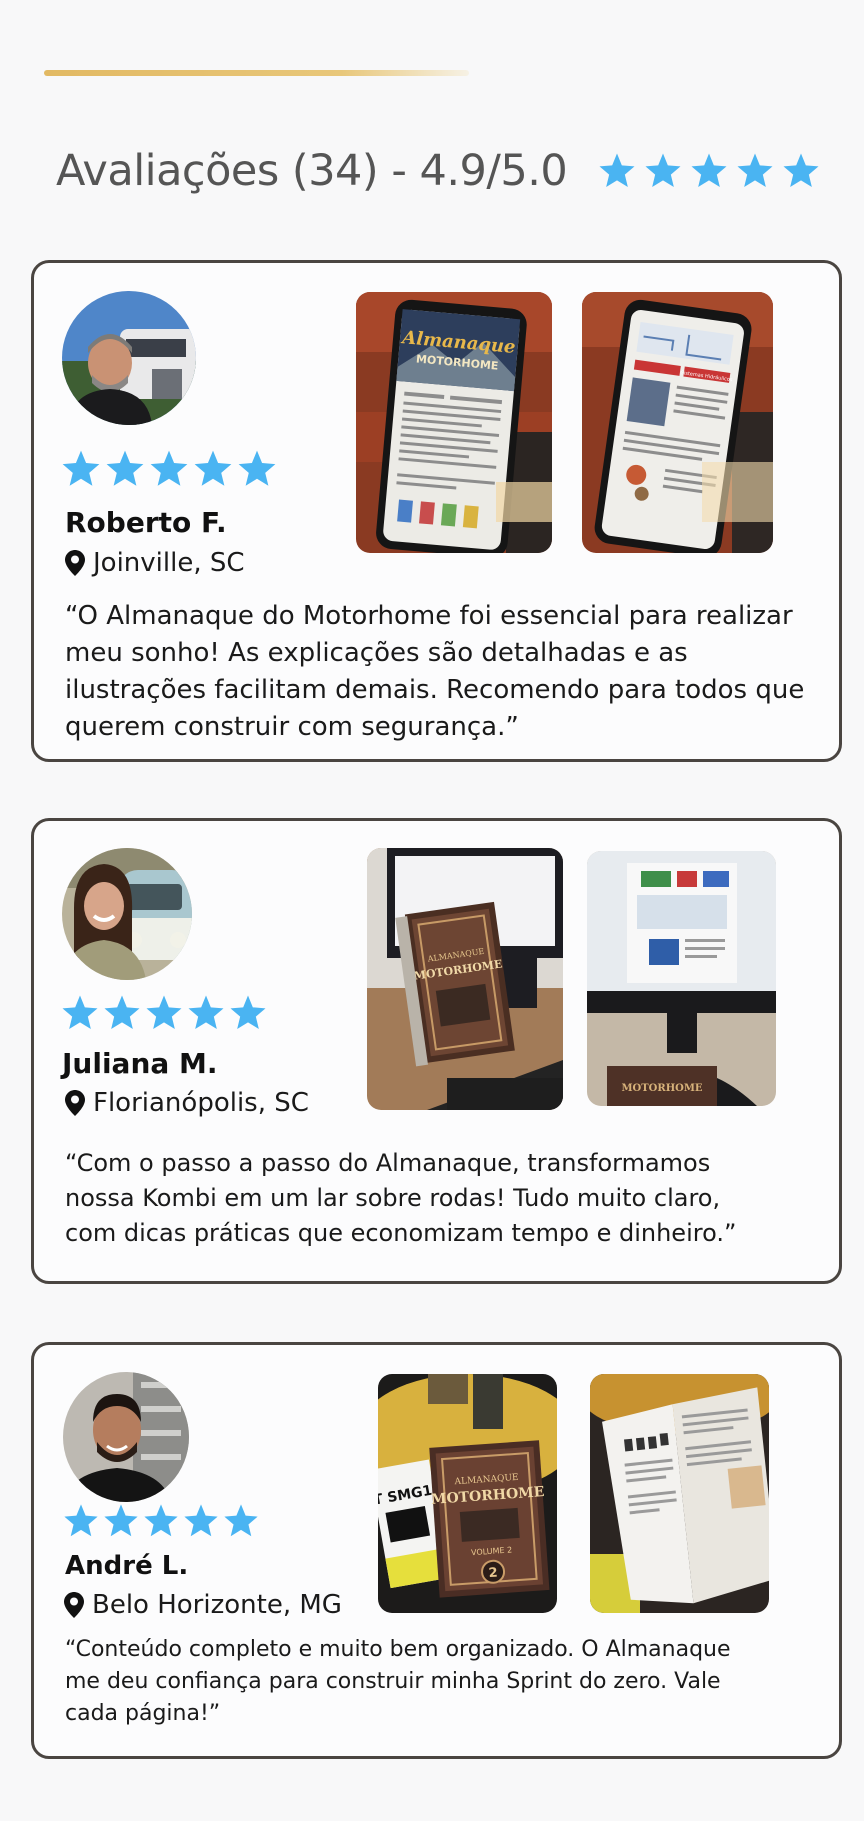 This screenshot has width=864, height=1821. Describe the element at coordinates (467, 1493) in the screenshot. I see `review-photo-book-with-package: T SMG1 ALMANAQUE MOTORHOME VOLUME 2 2` at that location.